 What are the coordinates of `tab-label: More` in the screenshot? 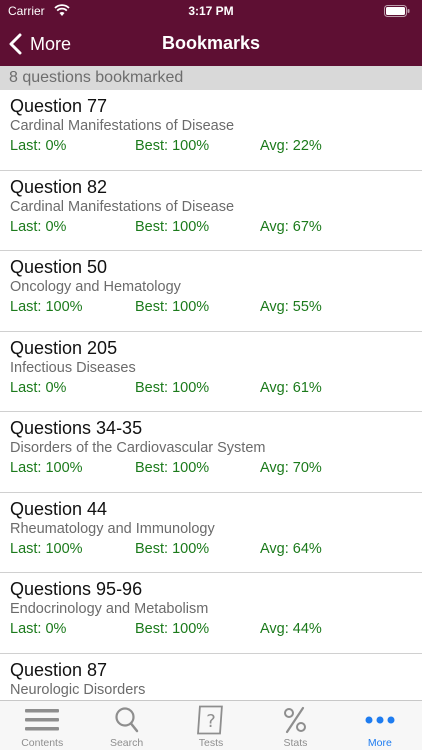 It's located at (379, 743).